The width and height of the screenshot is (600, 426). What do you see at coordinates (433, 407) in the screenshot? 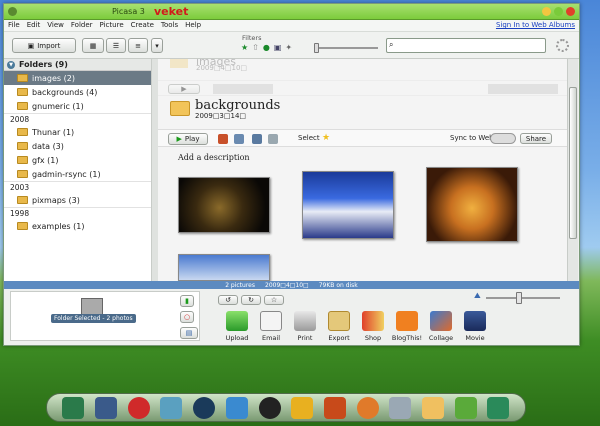
I see `dock-viewer-icon` at bounding box center [433, 407].